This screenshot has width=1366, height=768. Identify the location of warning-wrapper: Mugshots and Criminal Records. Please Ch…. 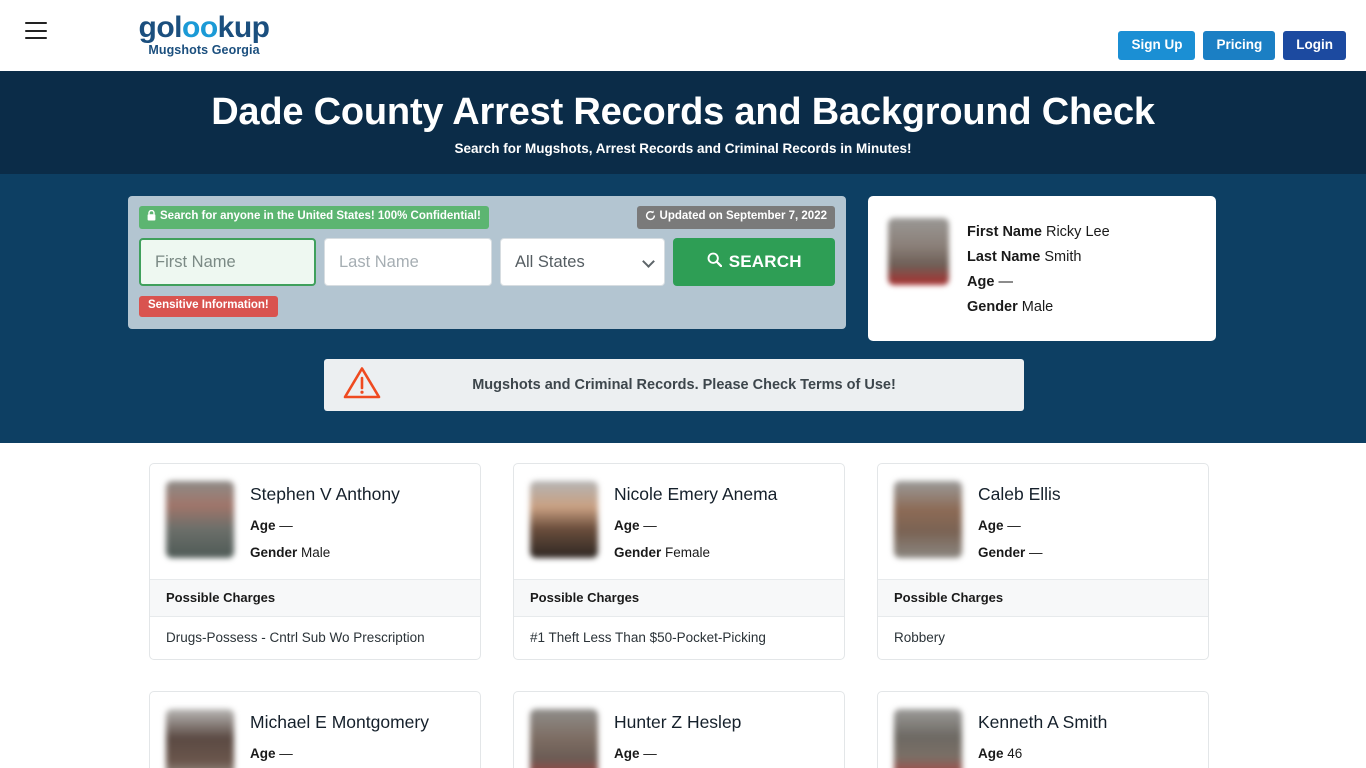
(683, 376).